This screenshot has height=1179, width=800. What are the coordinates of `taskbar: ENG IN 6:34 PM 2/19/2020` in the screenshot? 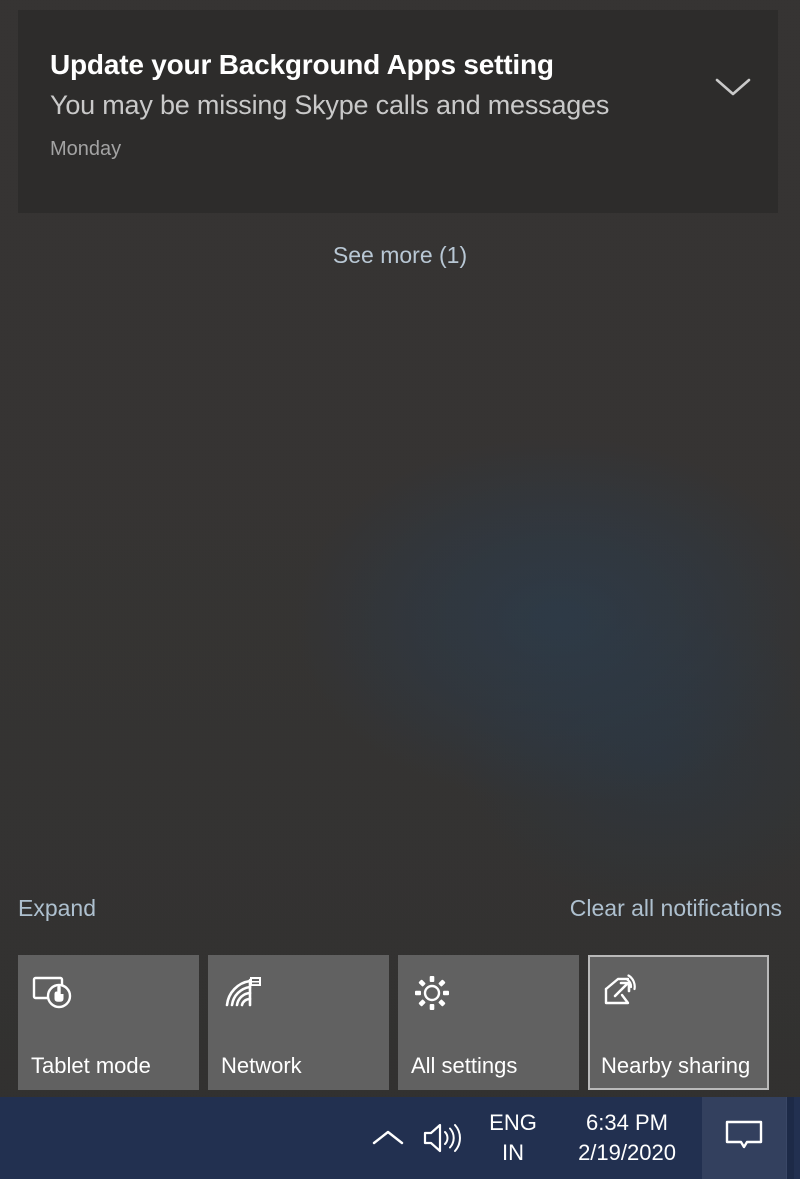 It's located at (400, 1138).